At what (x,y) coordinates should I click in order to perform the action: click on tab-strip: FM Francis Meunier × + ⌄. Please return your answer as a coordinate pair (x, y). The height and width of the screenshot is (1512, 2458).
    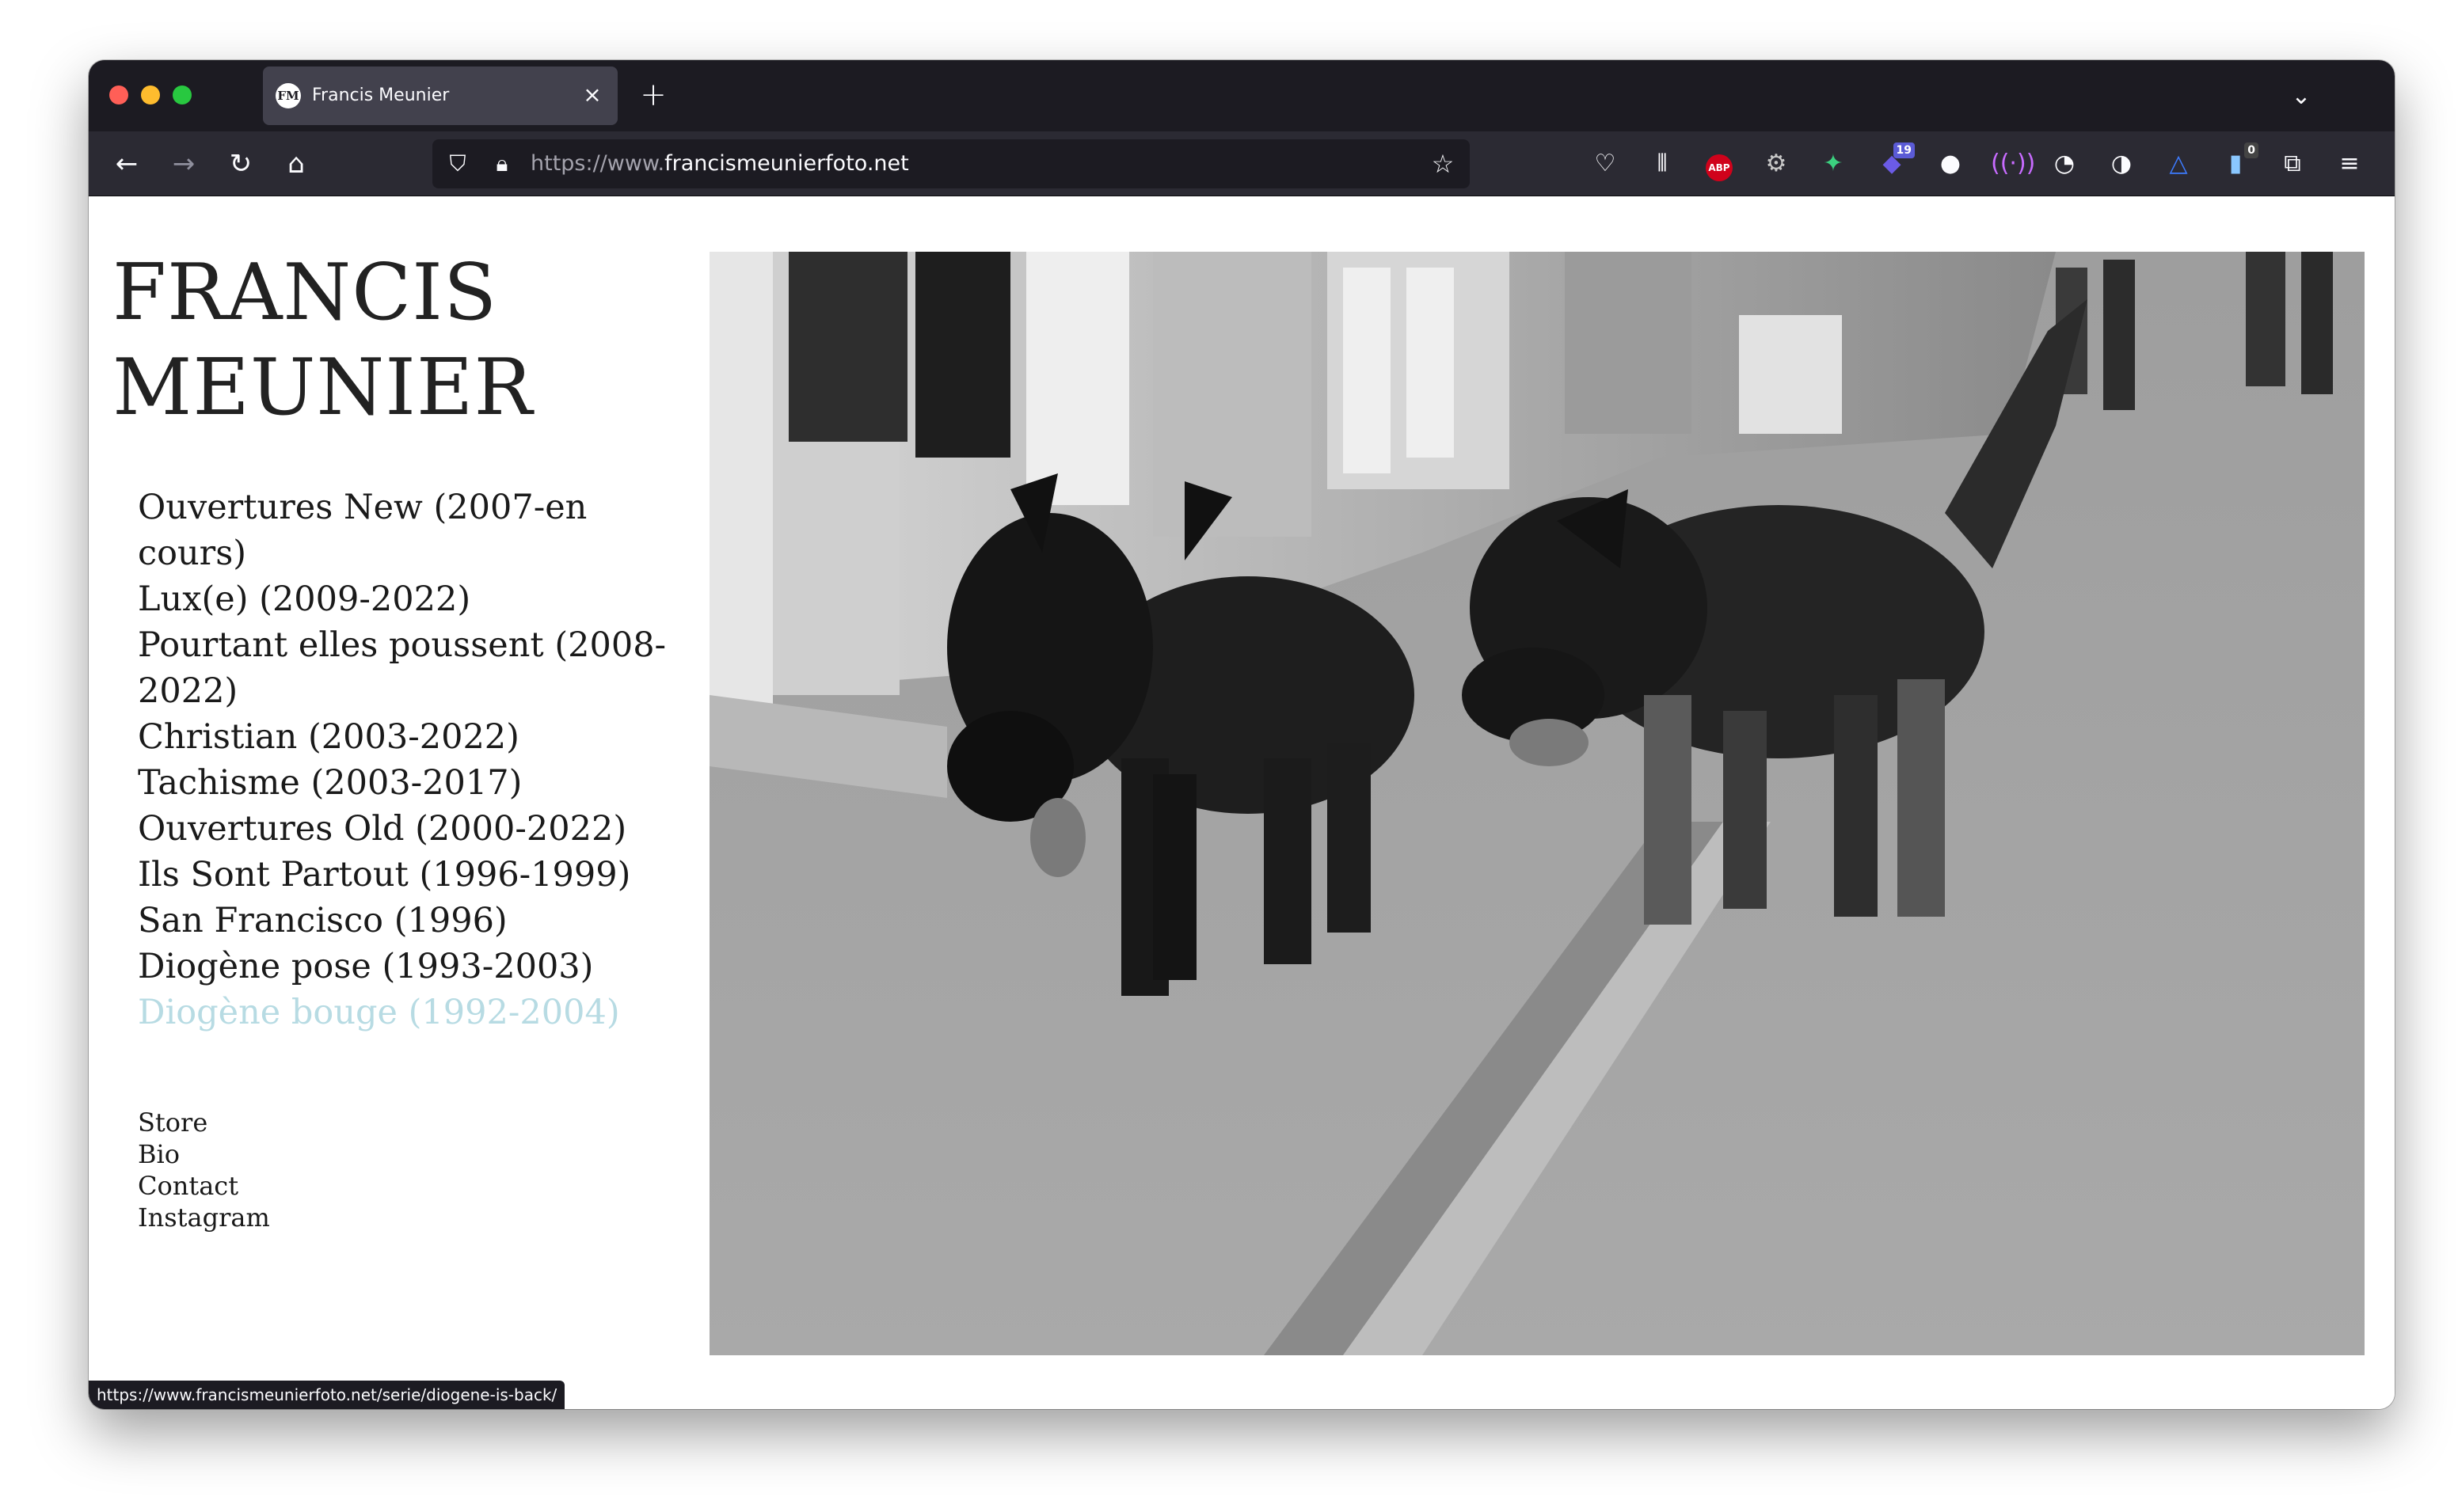
    Looking at the image, I should click on (1242, 95).